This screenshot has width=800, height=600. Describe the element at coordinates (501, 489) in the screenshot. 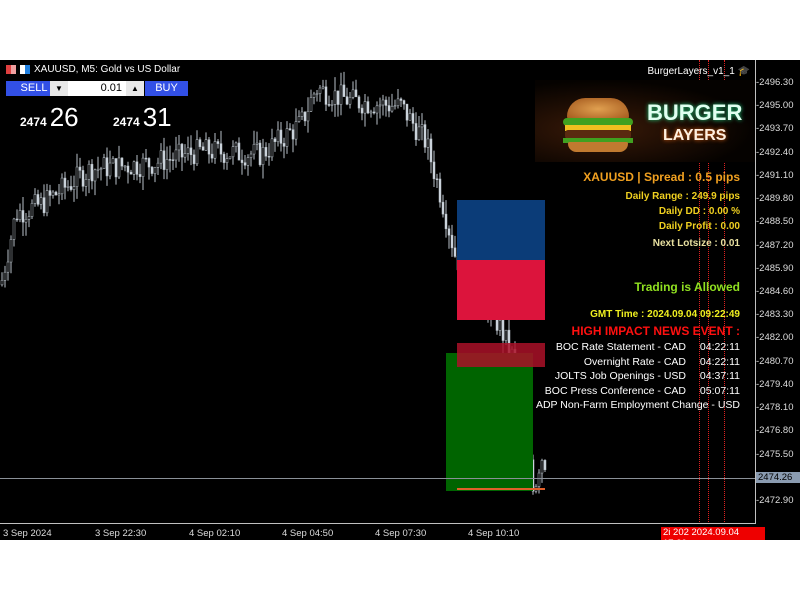

I see `orange-level-line` at that location.